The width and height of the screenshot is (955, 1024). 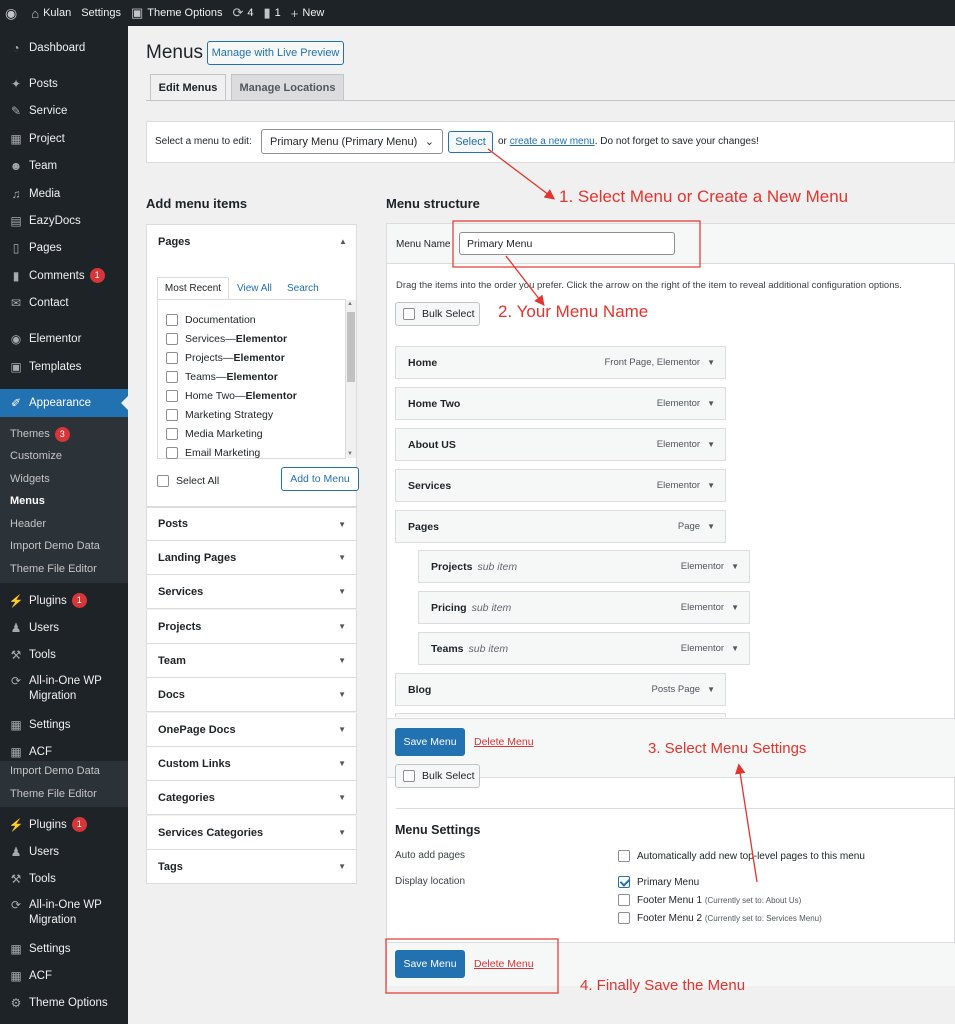 I want to click on save-menu-highlight-box, so click(x=472, y=966).